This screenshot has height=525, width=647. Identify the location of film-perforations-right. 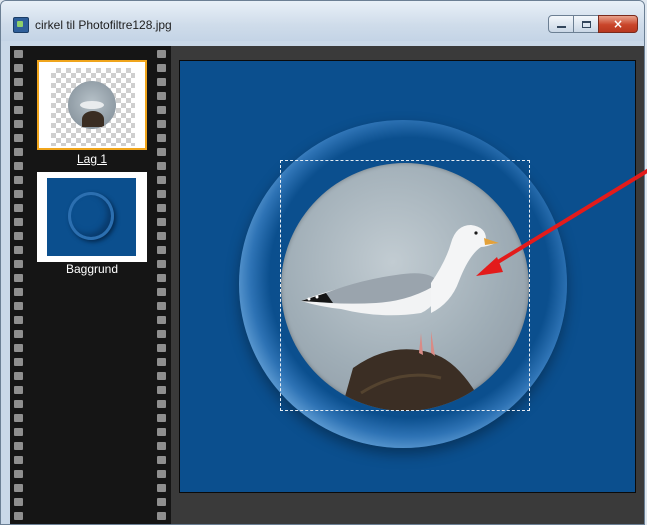
(161, 285).